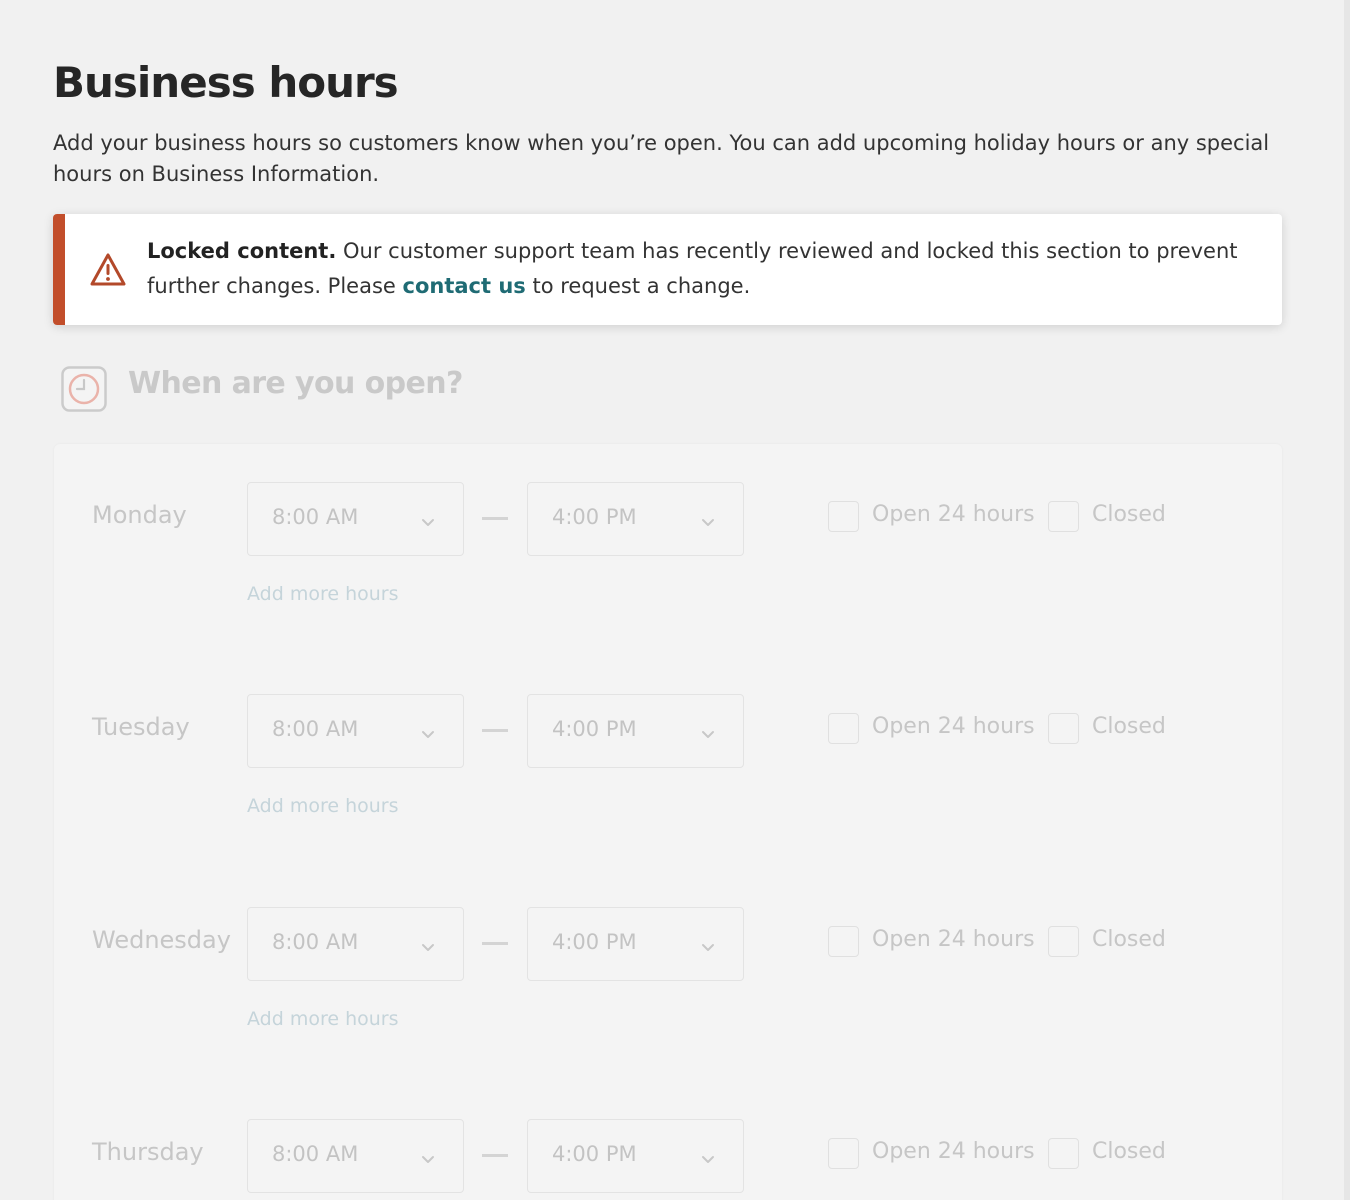  What do you see at coordinates (148, 1152) in the screenshot?
I see `day-name: Thursday` at bounding box center [148, 1152].